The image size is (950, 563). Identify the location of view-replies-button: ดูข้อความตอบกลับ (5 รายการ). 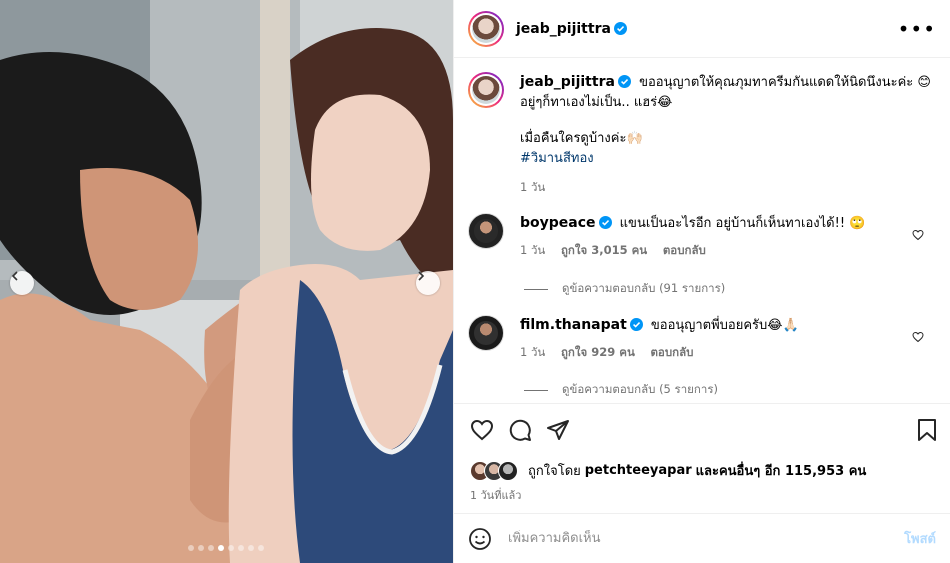
(621, 390).